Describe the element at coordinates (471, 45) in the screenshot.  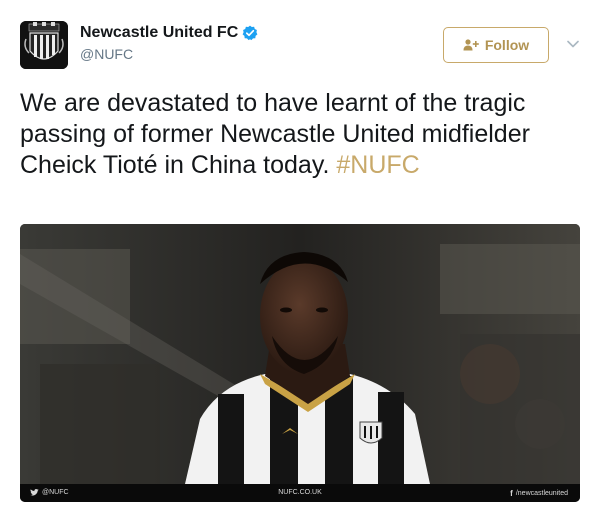
I see `add-user-icon` at that location.